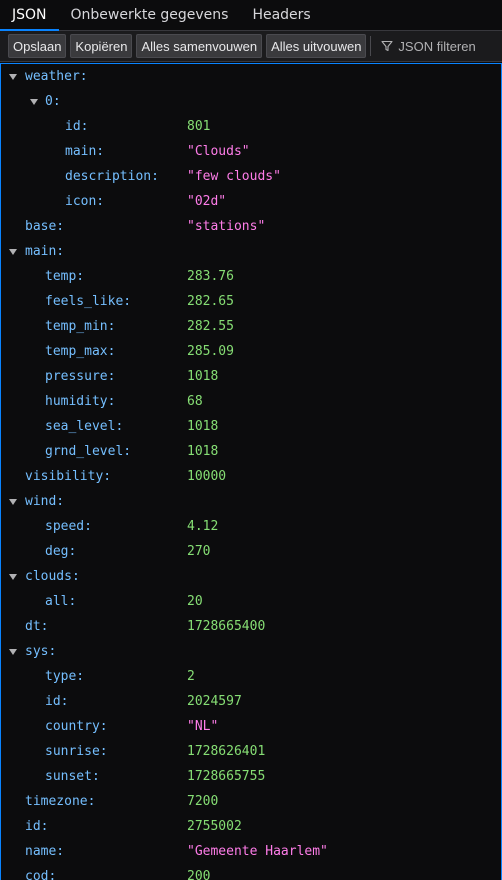 Image resolution: width=502 pixels, height=880 pixels. I want to click on json-row: icon: "02d", so click(251, 201).